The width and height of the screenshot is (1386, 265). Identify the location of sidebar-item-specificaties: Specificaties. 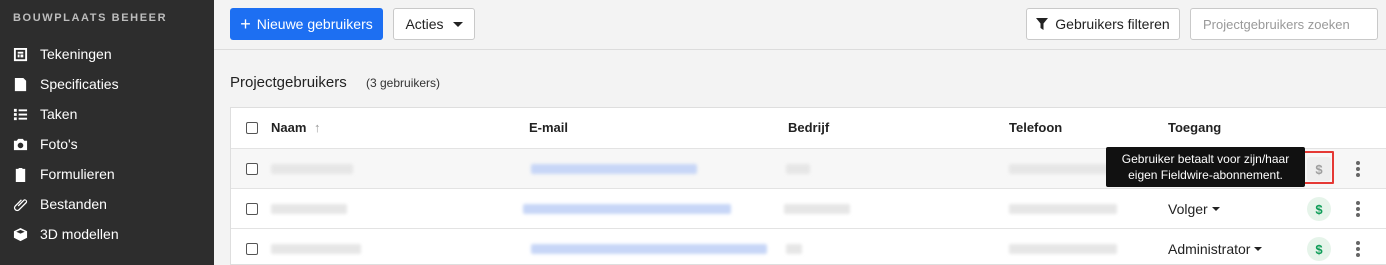
(107, 84).